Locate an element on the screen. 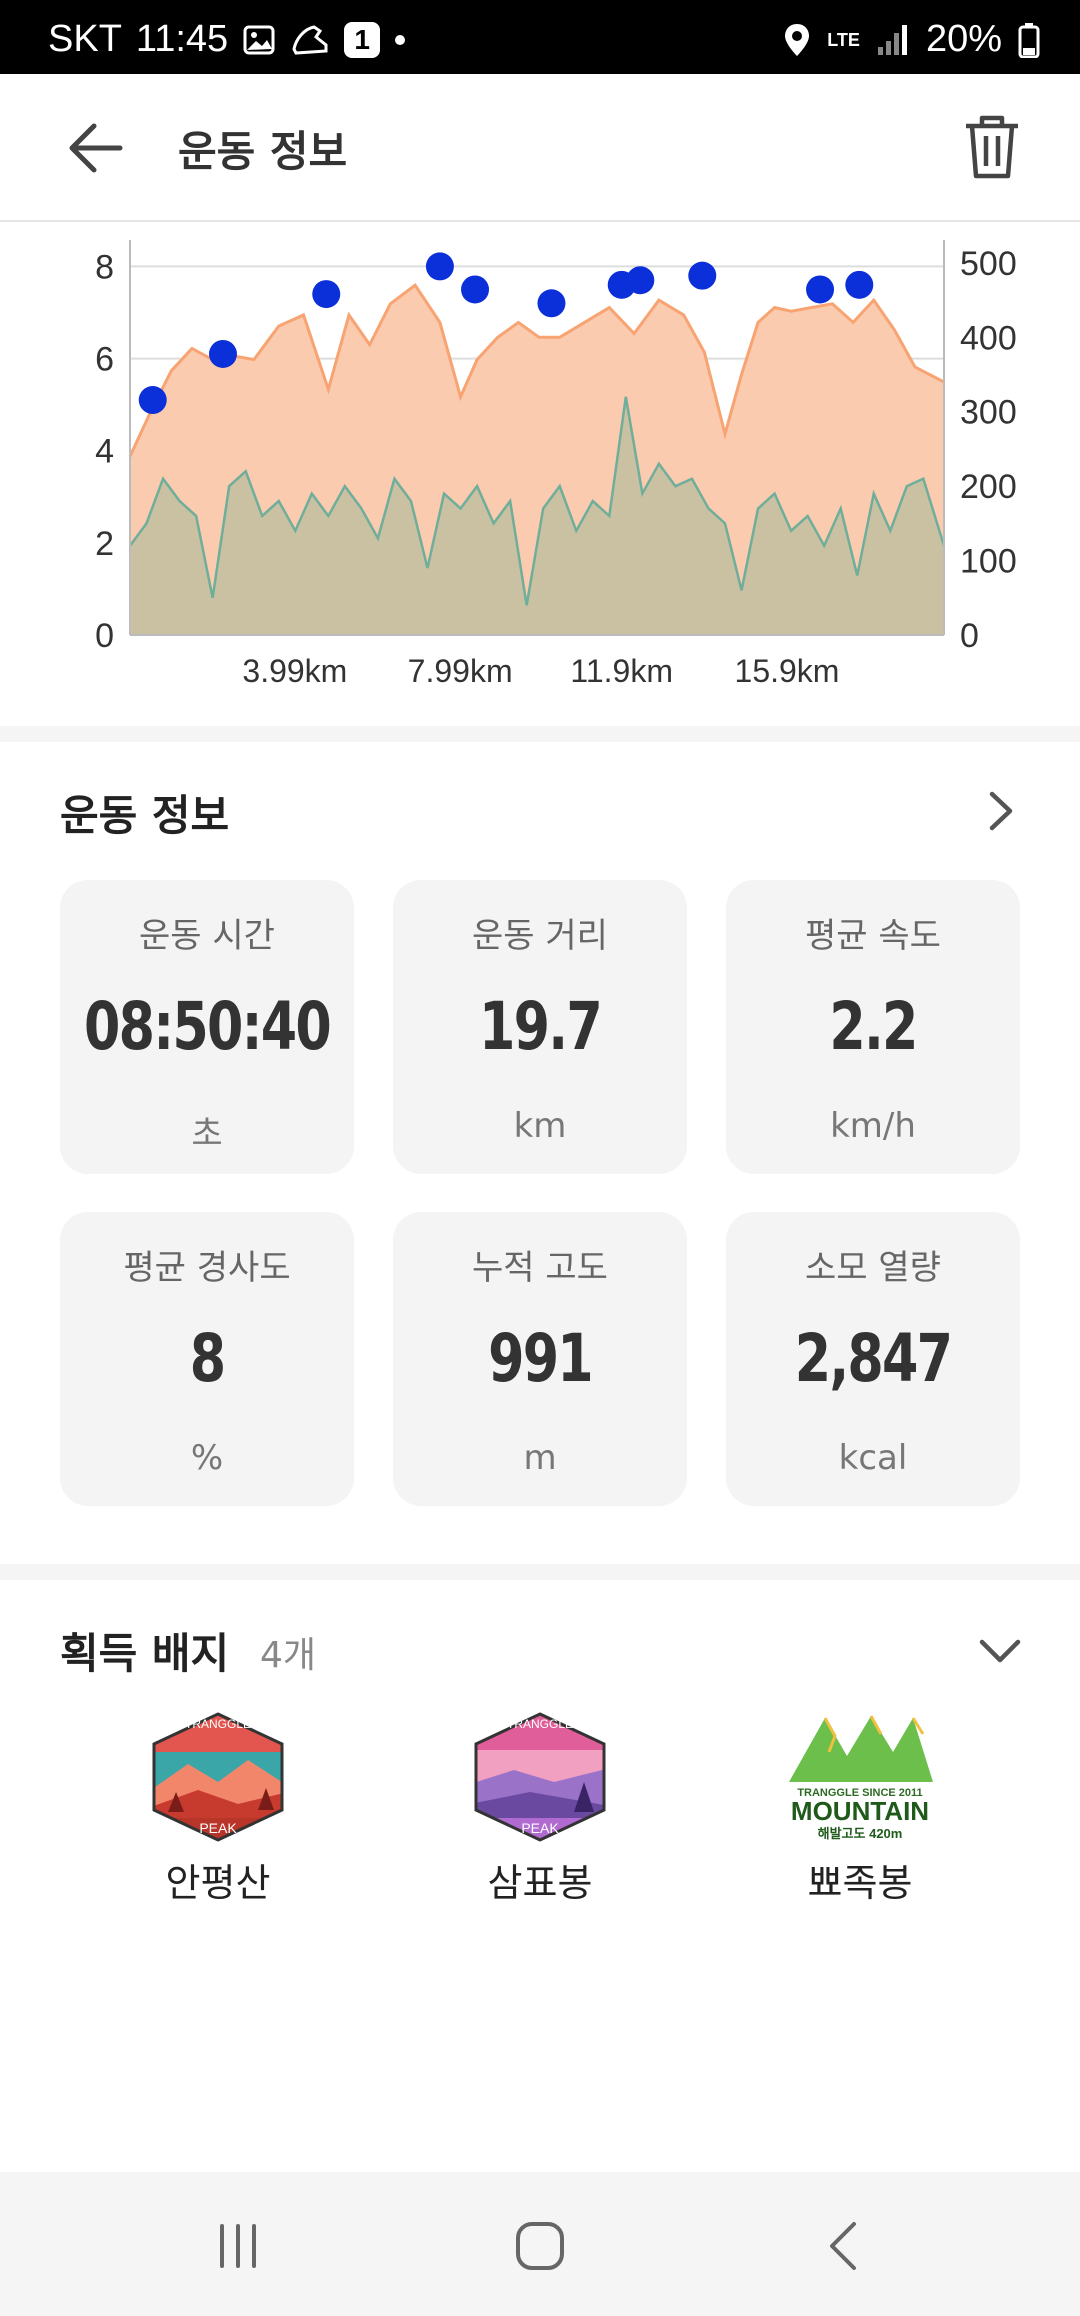 Image resolution: width=1080 pixels, height=2316 pixels. badge-item: TRANGGLE PEAK 안평산 is located at coordinates (218, 1809).